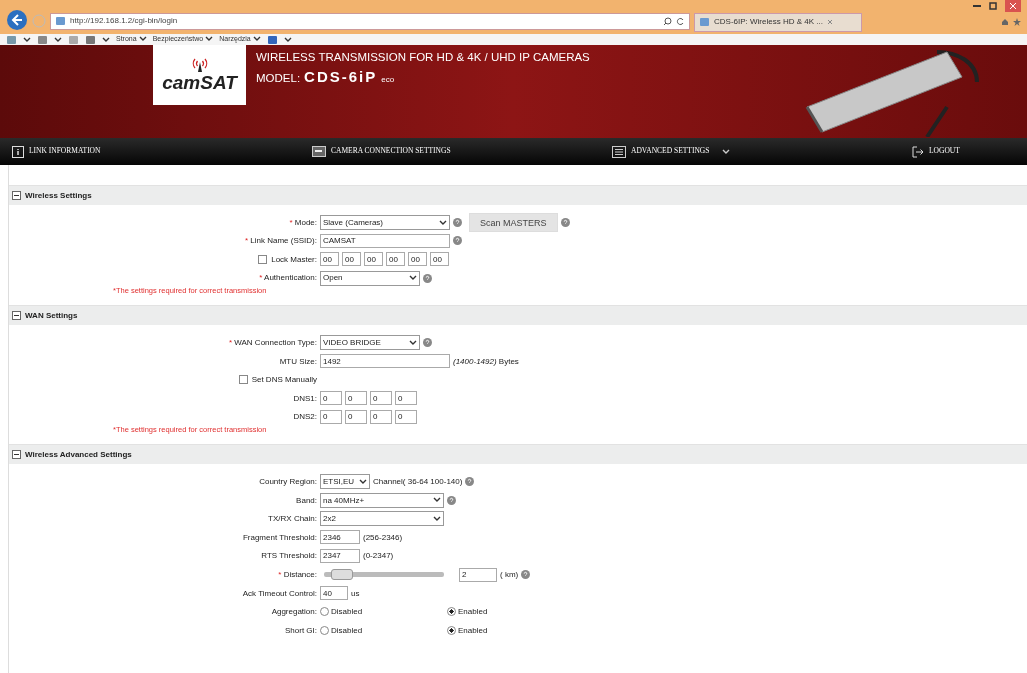  Describe the element at coordinates (370, 21) in the screenshot. I see `address-bar: http://192.168.1.2/cgi-bin/login` at that location.